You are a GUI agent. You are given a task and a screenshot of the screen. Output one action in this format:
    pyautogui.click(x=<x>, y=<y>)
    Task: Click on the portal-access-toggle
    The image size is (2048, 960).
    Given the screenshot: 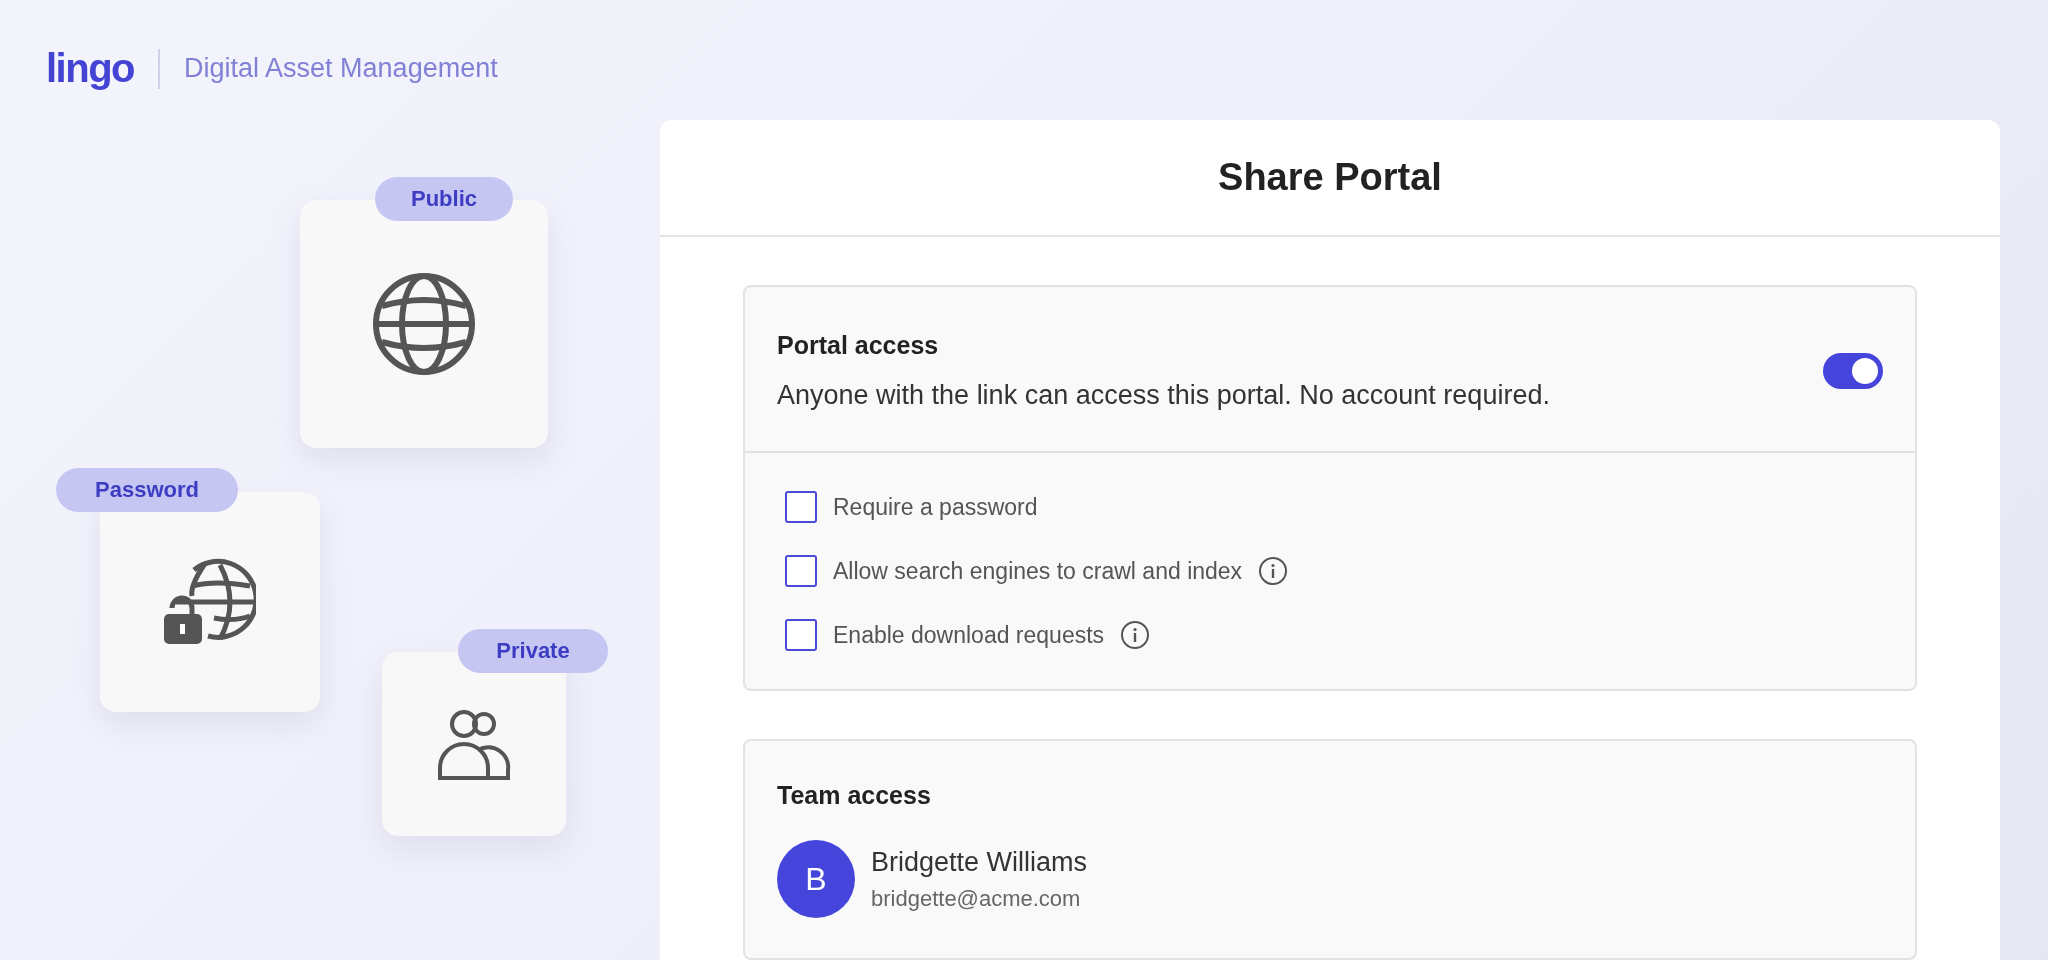 What is the action you would take?
    pyautogui.click(x=1853, y=371)
    